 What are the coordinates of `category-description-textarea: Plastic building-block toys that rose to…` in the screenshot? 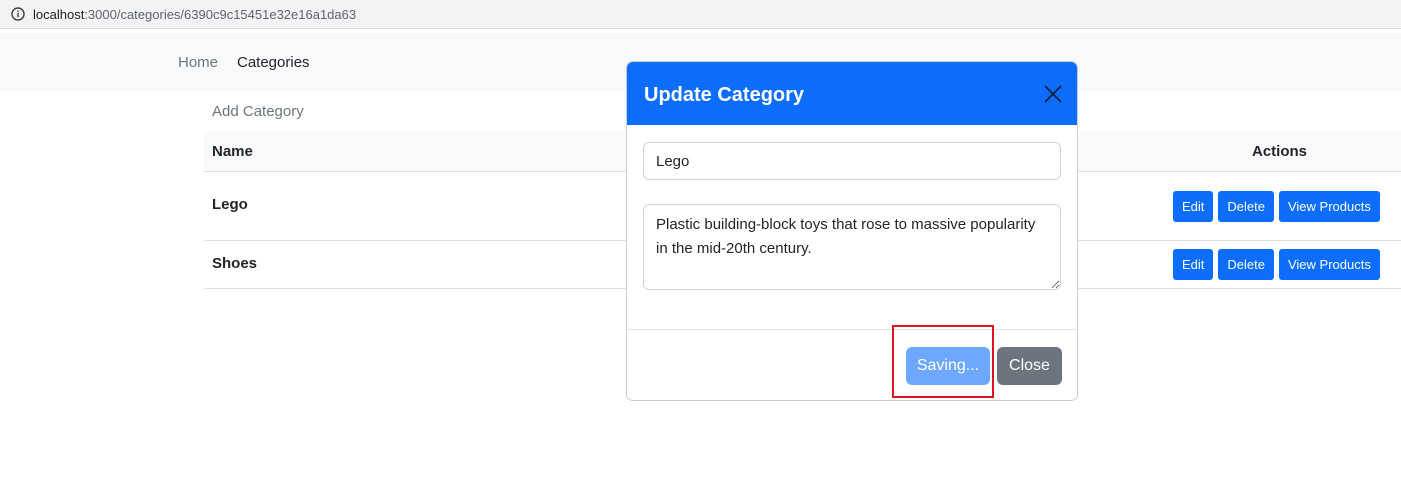 It's located at (852, 247).